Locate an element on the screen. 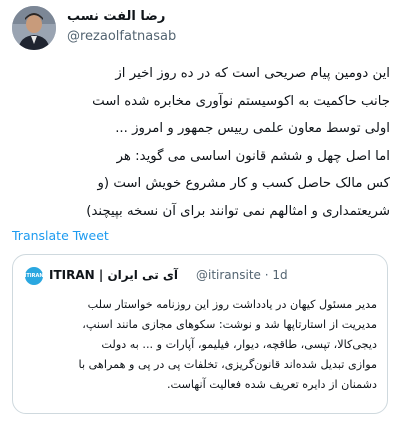 This screenshot has width=400, height=426. display-name: رضا الفت نسب is located at coordinates (121, 17).